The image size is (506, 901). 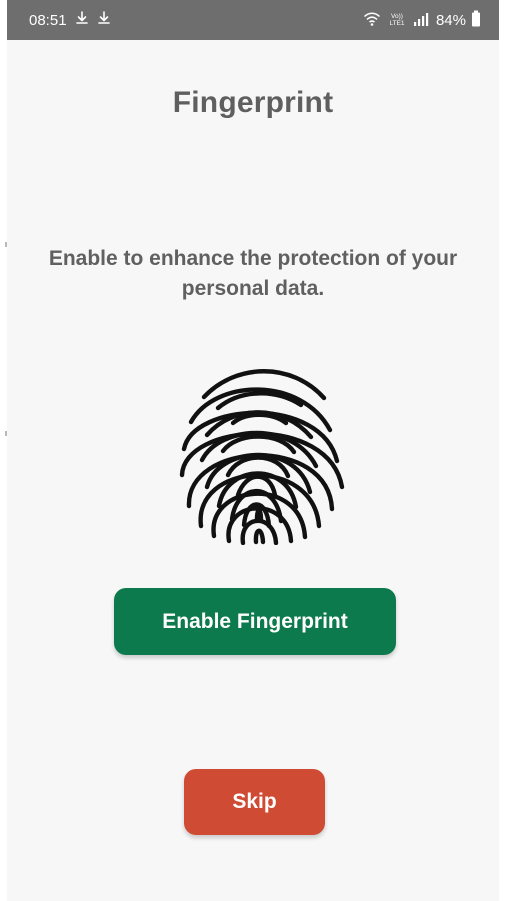 I want to click on status-bar-right: Vo)) LTE1 84%, so click(x=422, y=20).